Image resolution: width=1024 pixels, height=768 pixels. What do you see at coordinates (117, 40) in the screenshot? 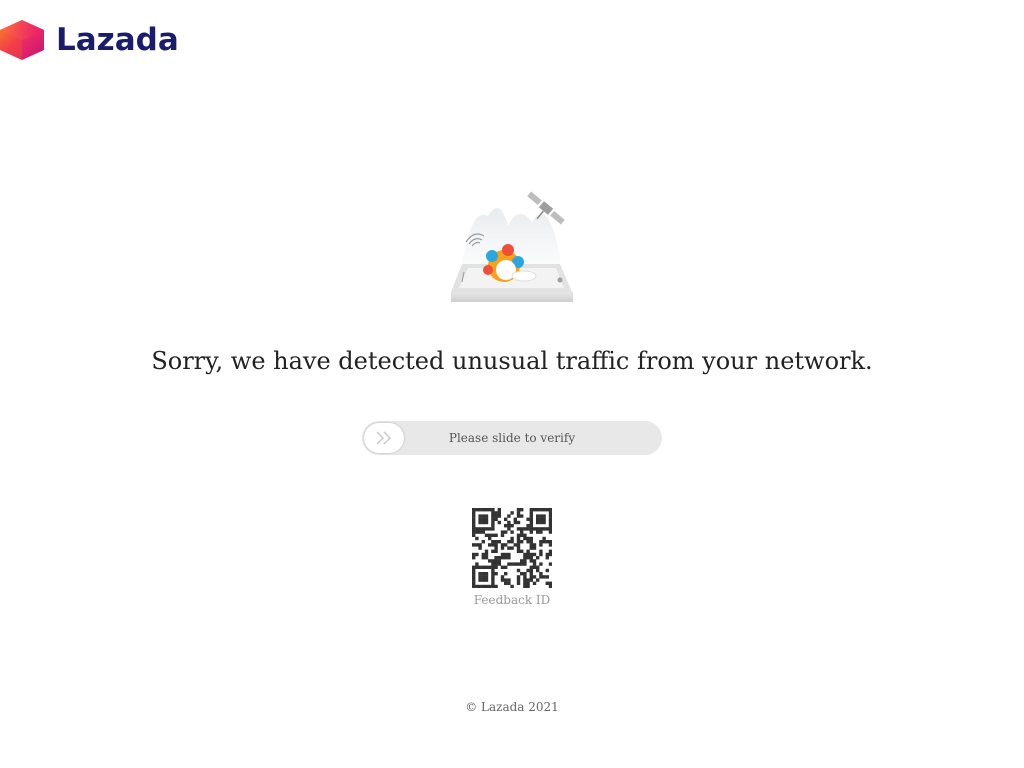
I see `logo-wordmark: Lazada` at bounding box center [117, 40].